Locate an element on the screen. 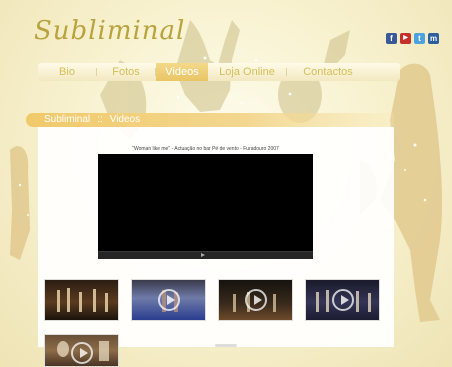 The image size is (452, 367). scroll-indicator is located at coordinates (226, 345).